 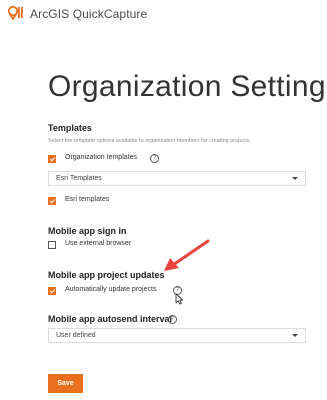 I want to click on auto-update-label: Automatically update projects, so click(x=111, y=289).